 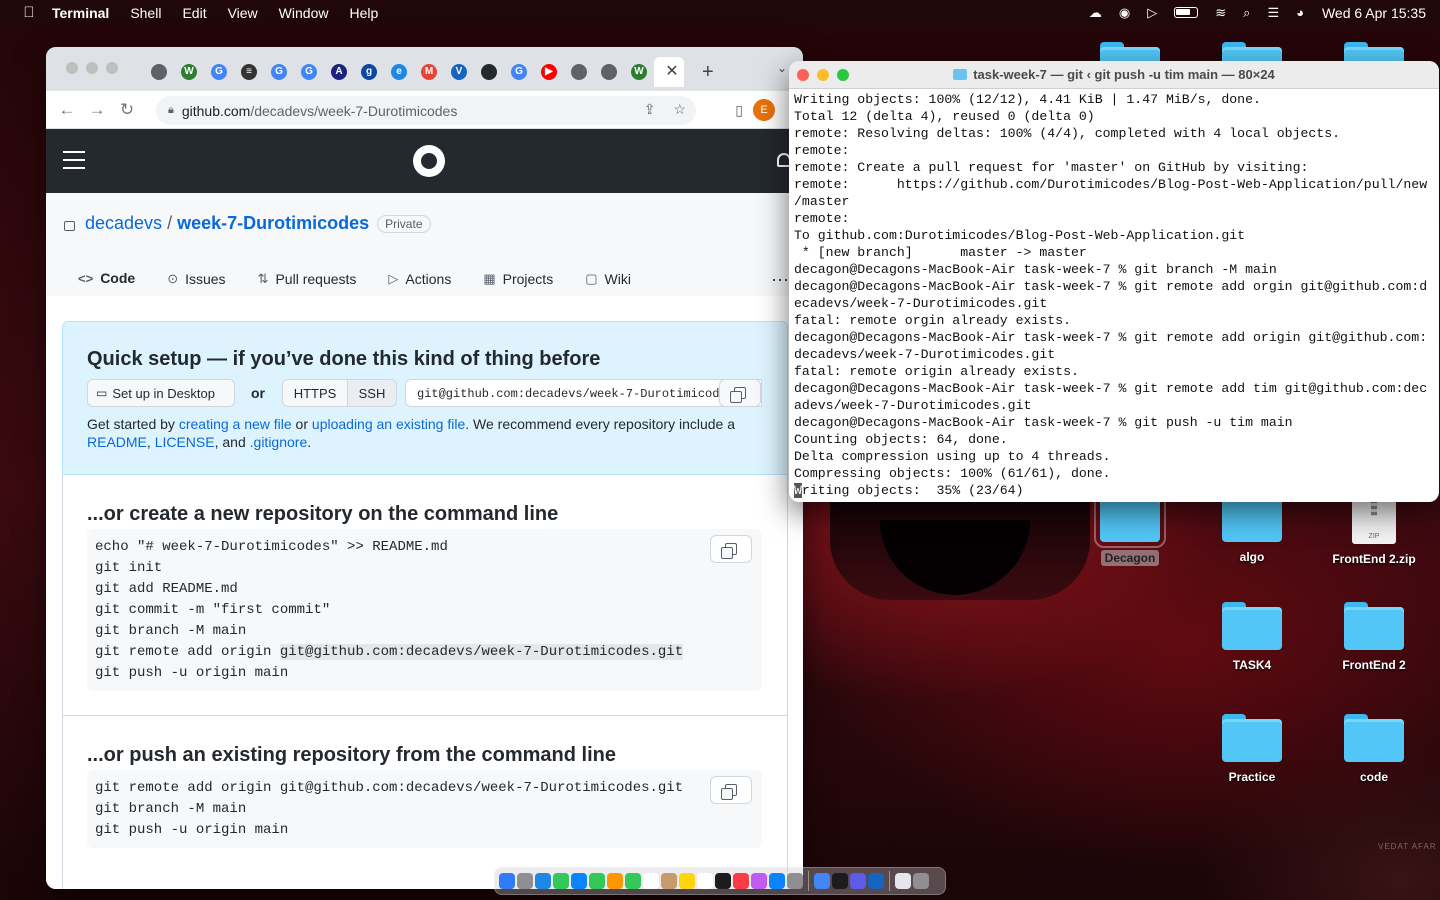 What do you see at coordinates (185, 442) in the screenshot?
I see `license-link: LICENSE` at bounding box center [185, 442].